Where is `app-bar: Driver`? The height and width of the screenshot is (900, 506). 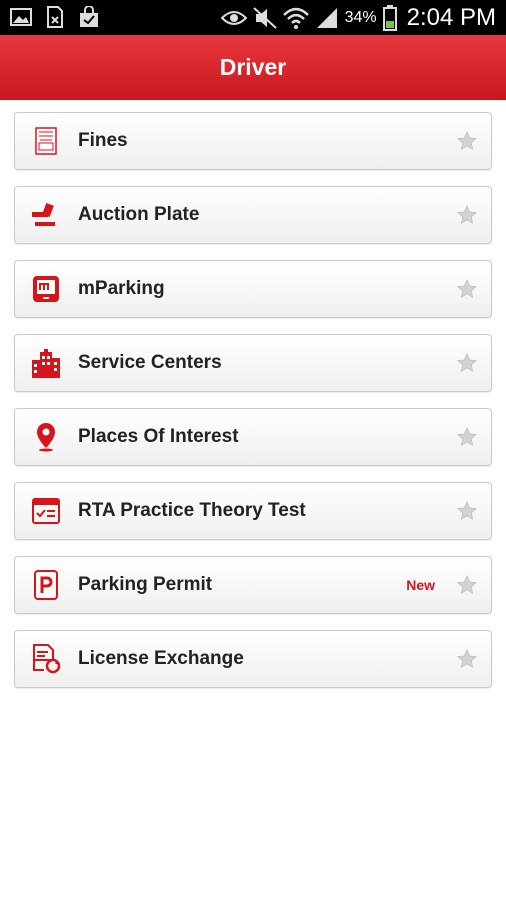 app-bar: Driver is located at coordinates (253, 67).